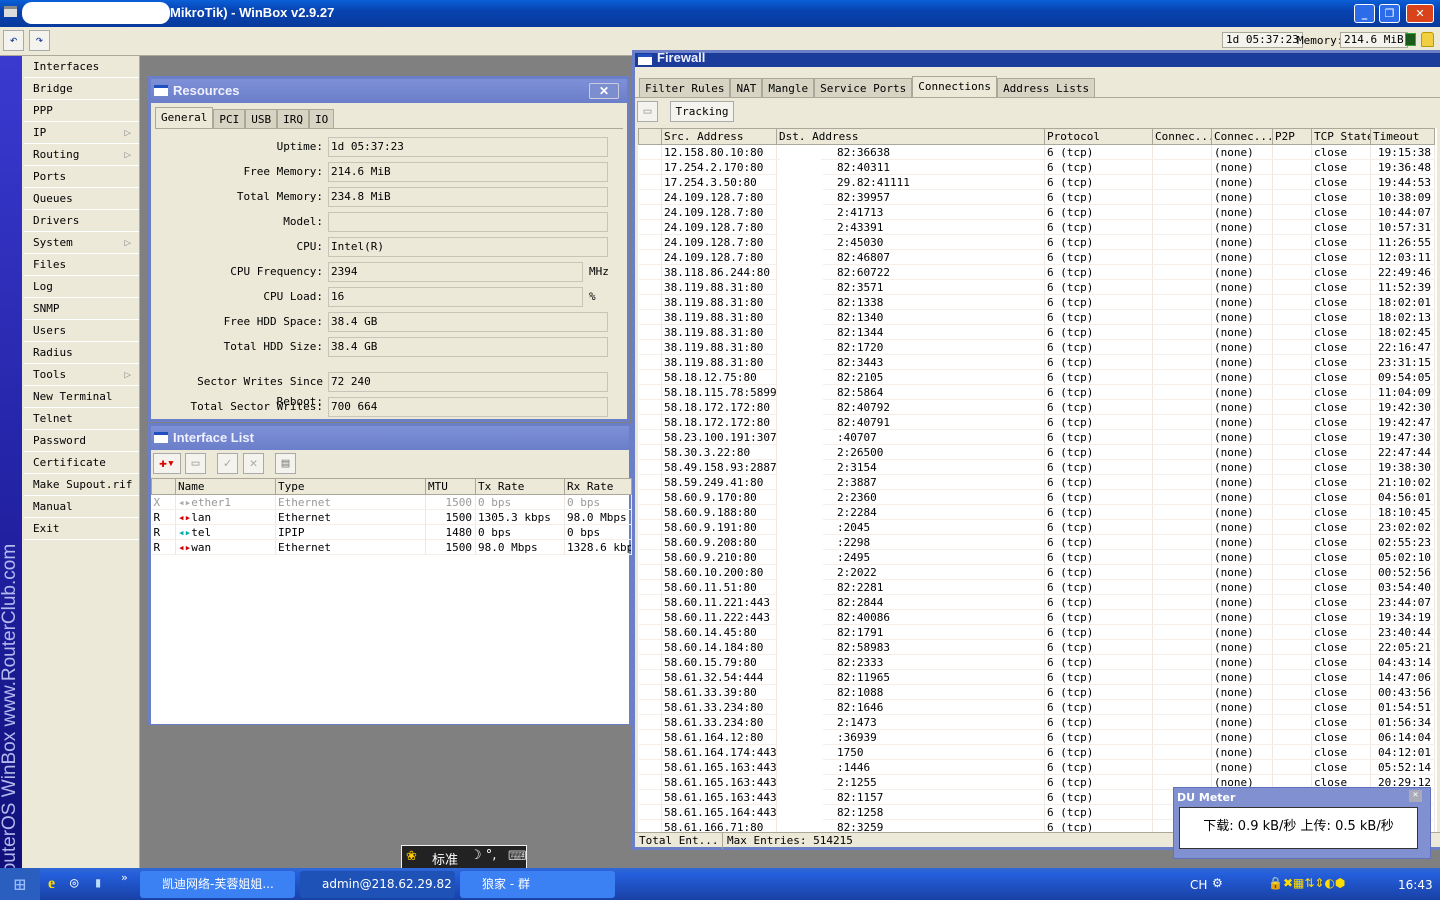 The width and height of the screenshot is (1440, 900). What do you see at coordinates (1302, 823) in the screenshot?
I see `du-meter-widget: DU Meter ✕ 下载: 0.9 kB/秒 上传: 0.5 kB/秒` at bounding box center [1302, 823].